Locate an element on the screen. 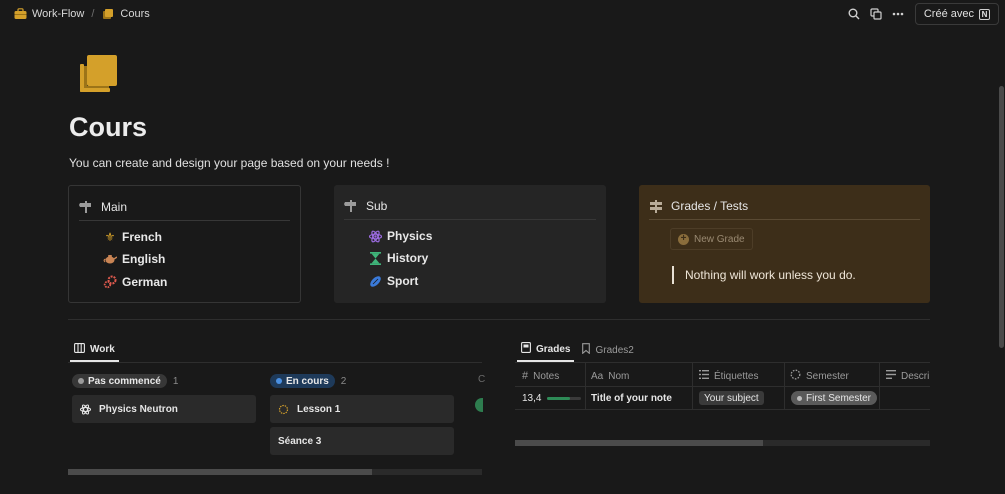 The width and height of the screenshot is (1005, 494). tab-grades-label: Grades is located at coordinates (553, 349).